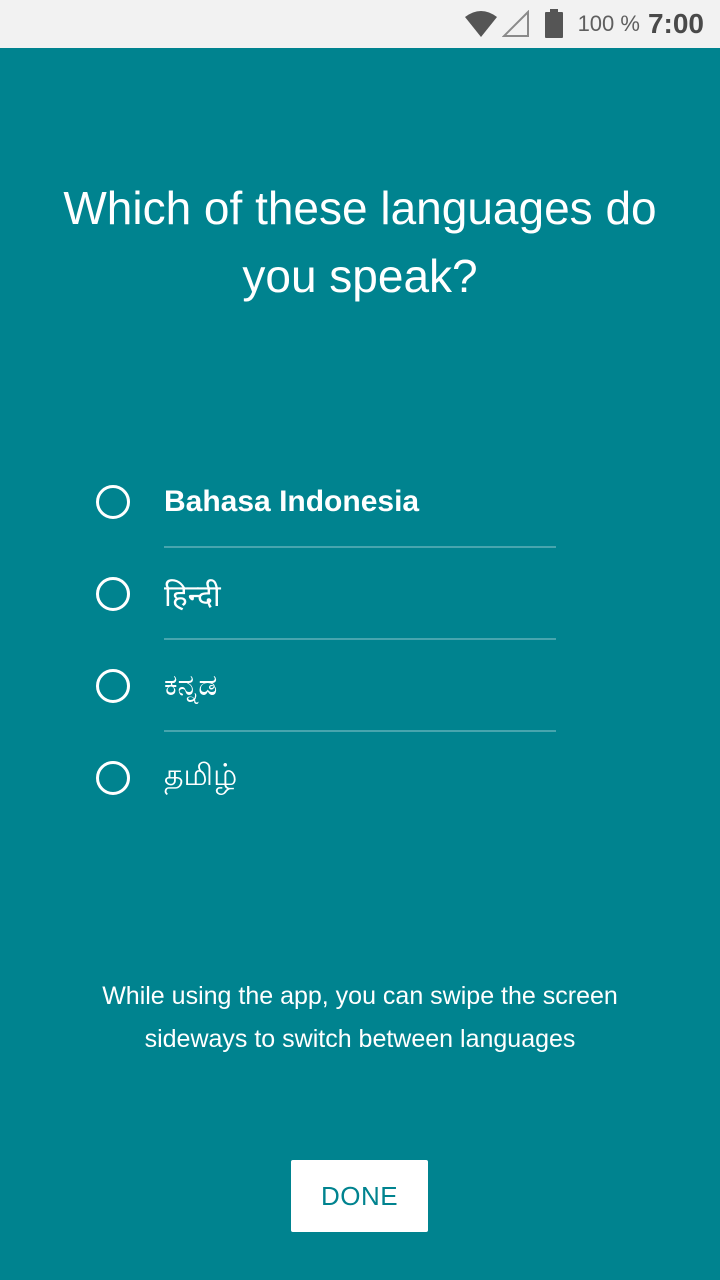  Describe the element at coordinates (360, 242) in the screenshot. I see `page-title: Which of these languages do you speak?` at that location.